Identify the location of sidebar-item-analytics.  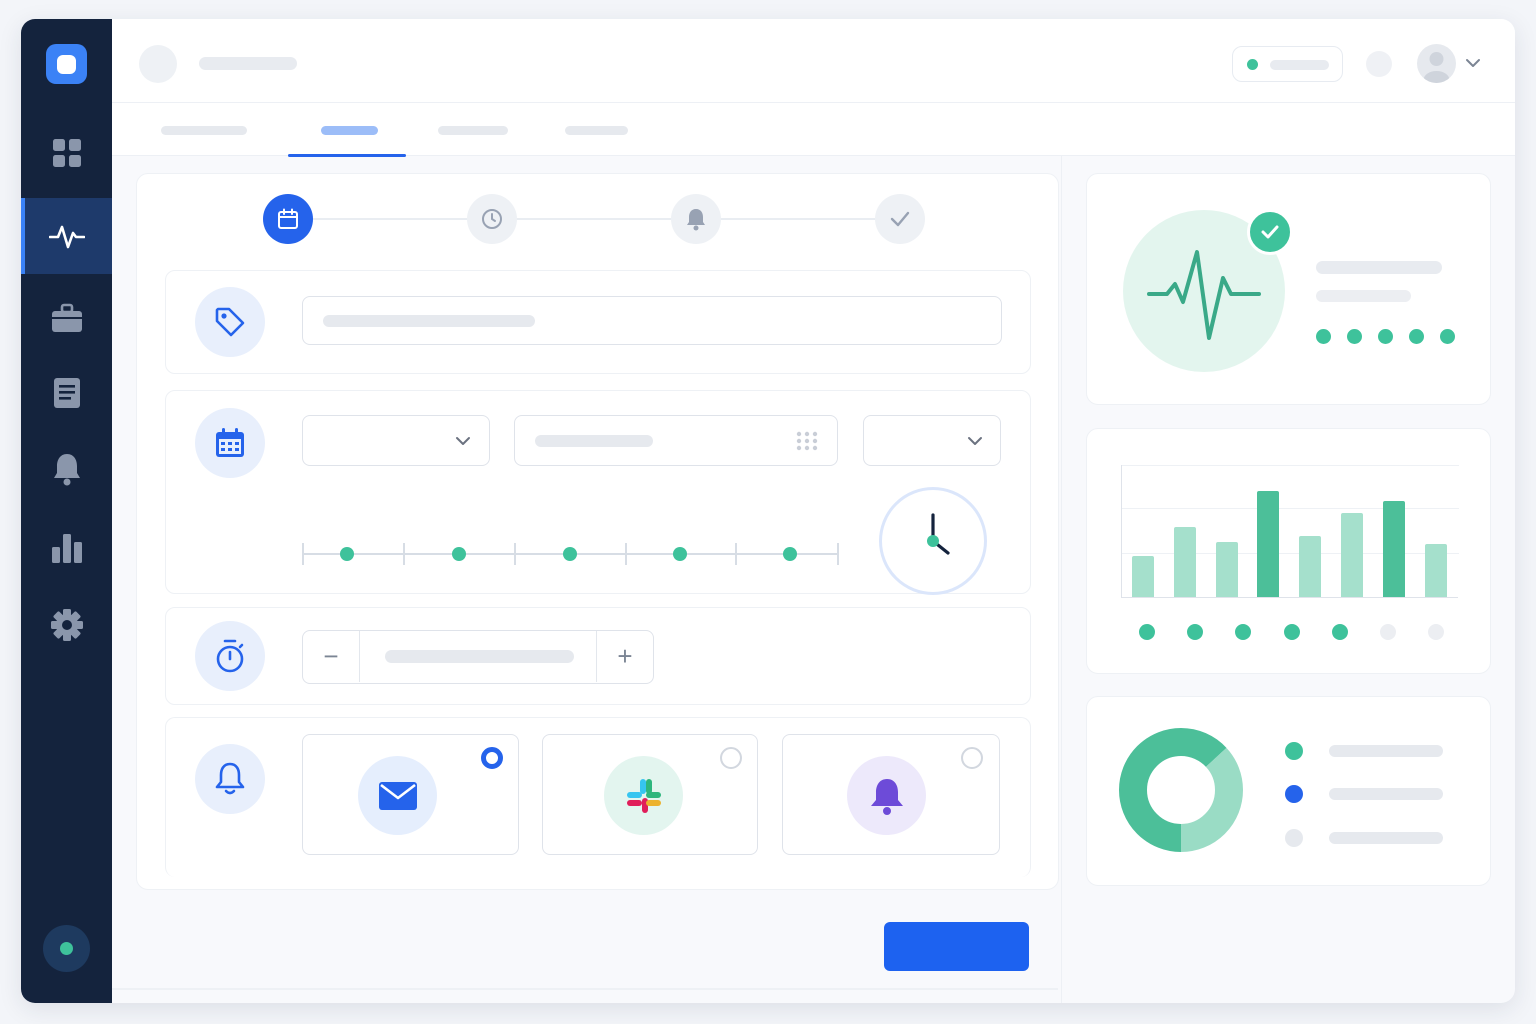
(66, 547).